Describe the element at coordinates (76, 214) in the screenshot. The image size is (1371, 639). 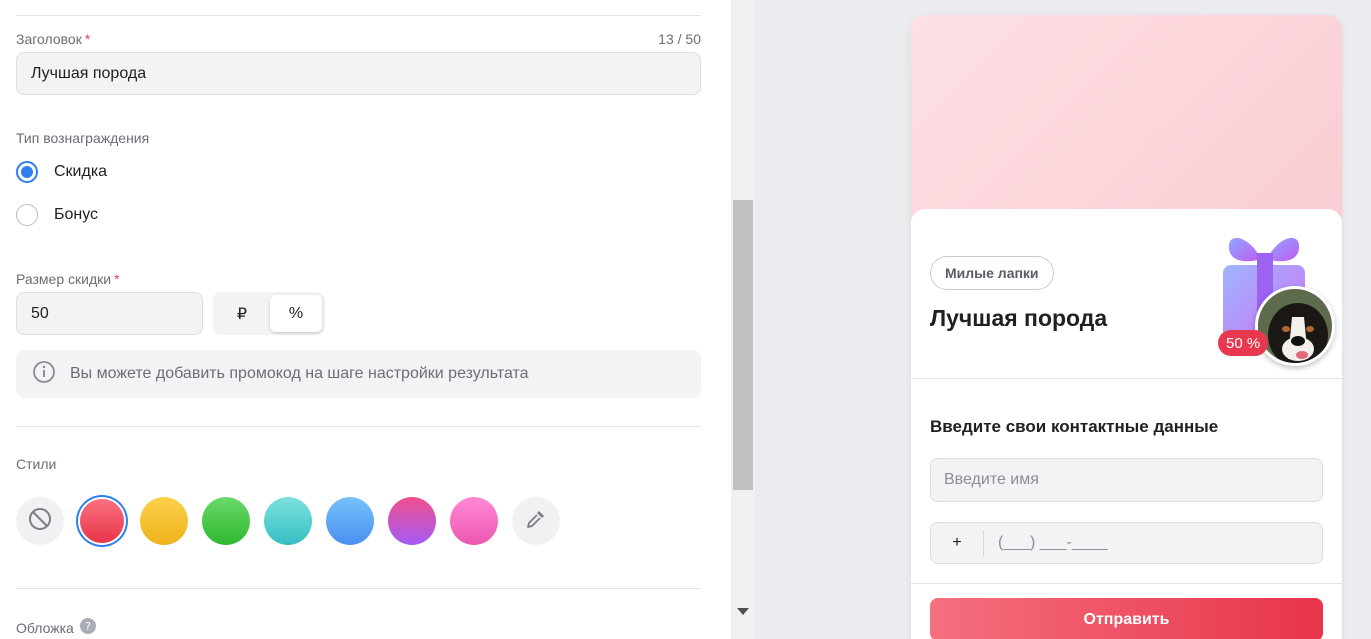
I see `radio-bonus-label: Бонус` at that location.